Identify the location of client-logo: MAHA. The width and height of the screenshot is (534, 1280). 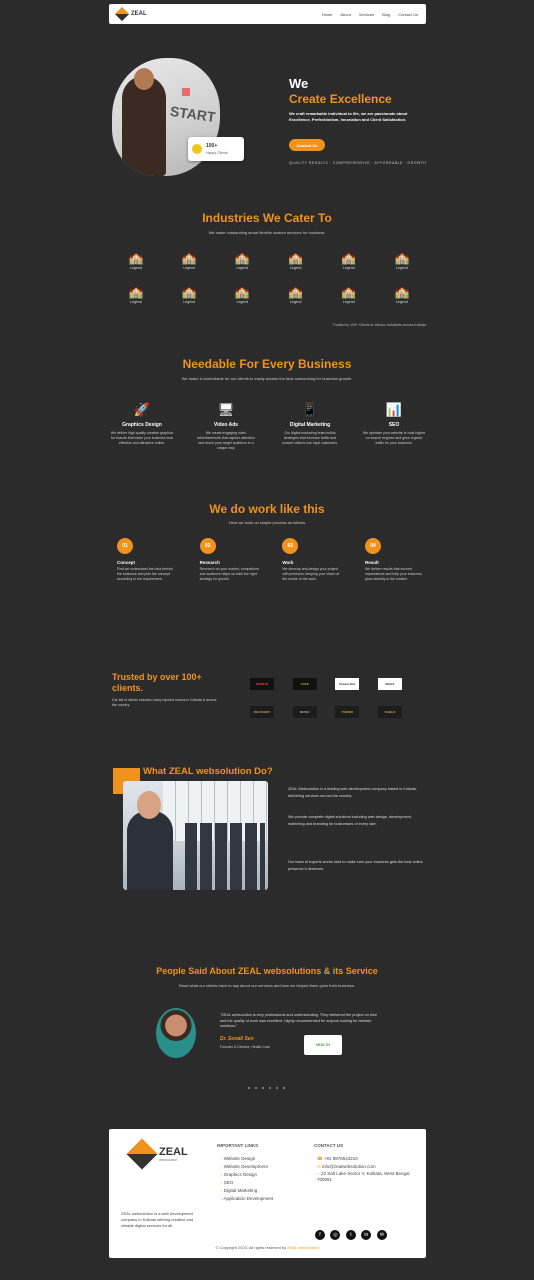
(389, 684).